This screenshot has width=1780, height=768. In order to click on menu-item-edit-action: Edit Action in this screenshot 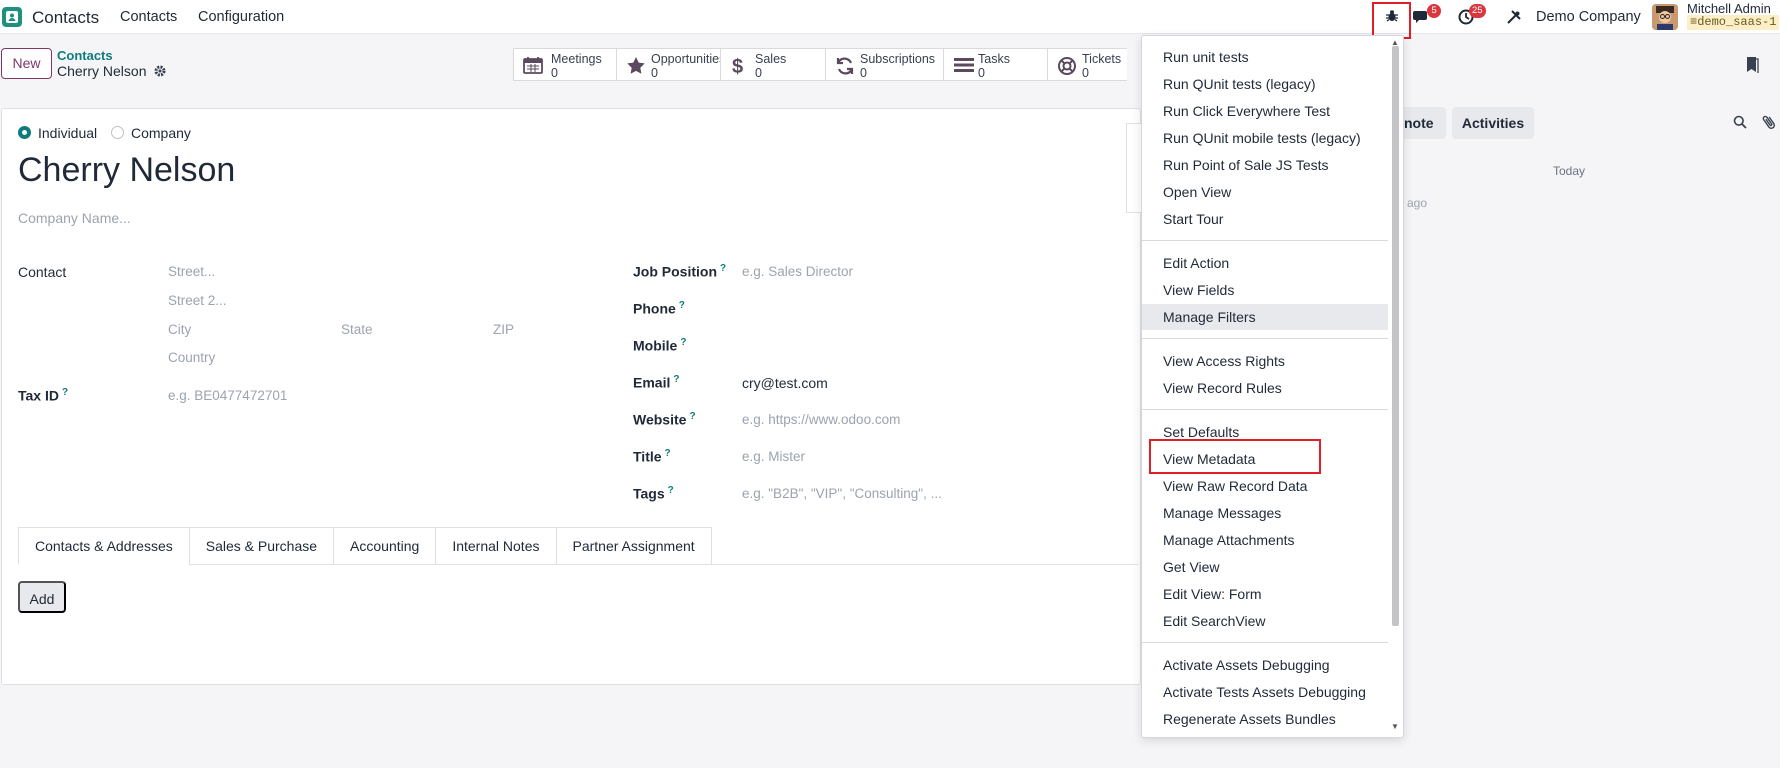, I will do `click(1265, 263)`.